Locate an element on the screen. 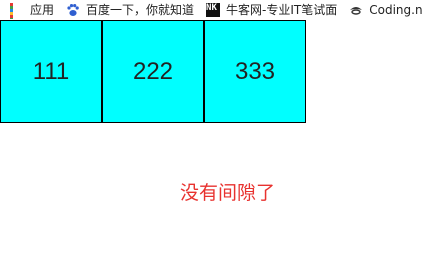  bookmark-apps: 应用 is located at coordinates (32, 9).